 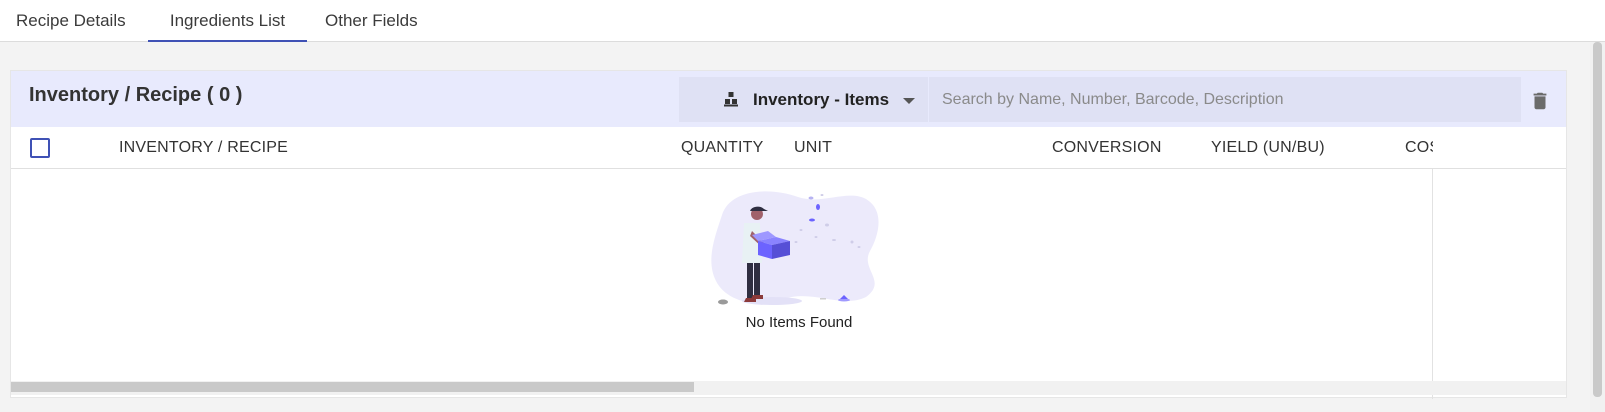 I want to click on page-scrollbar-thumb, so click(x=1597, y=219).